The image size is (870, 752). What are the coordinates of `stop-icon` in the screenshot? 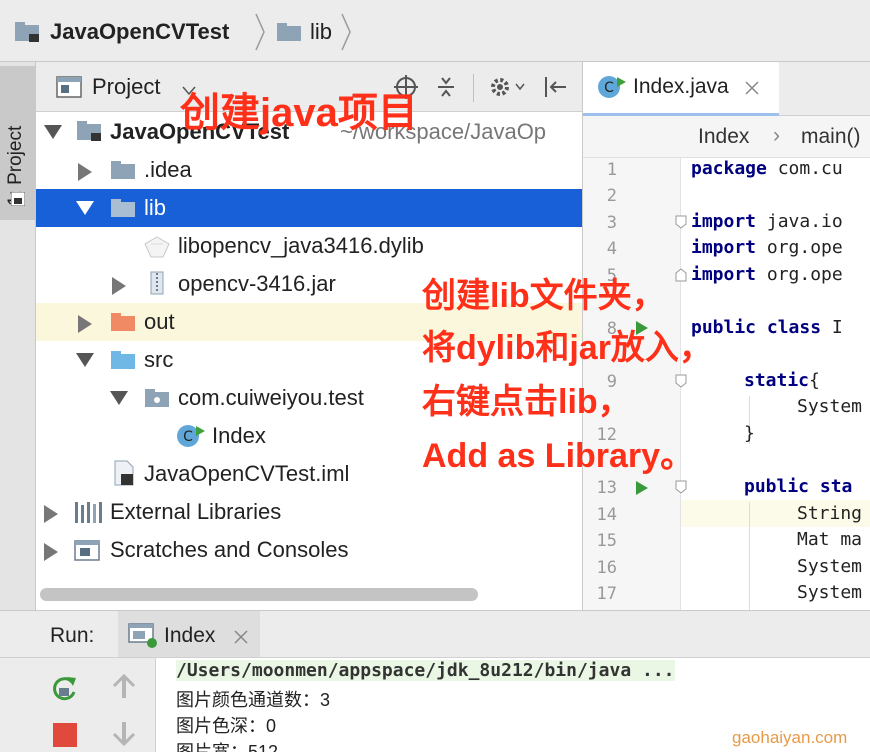 It's located at (65, 735).